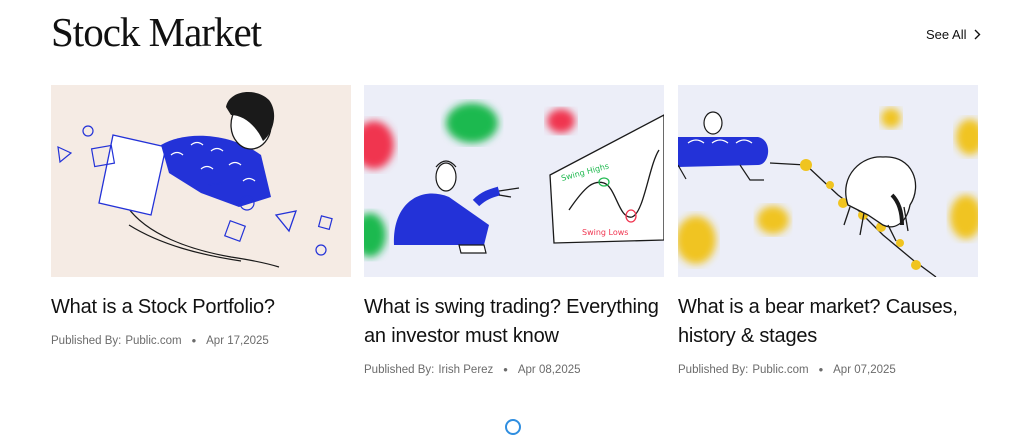 The image size is (1024, 435). I want to click on article-thumbnail: Swing Highs Swing Lows, so click(514, 181).